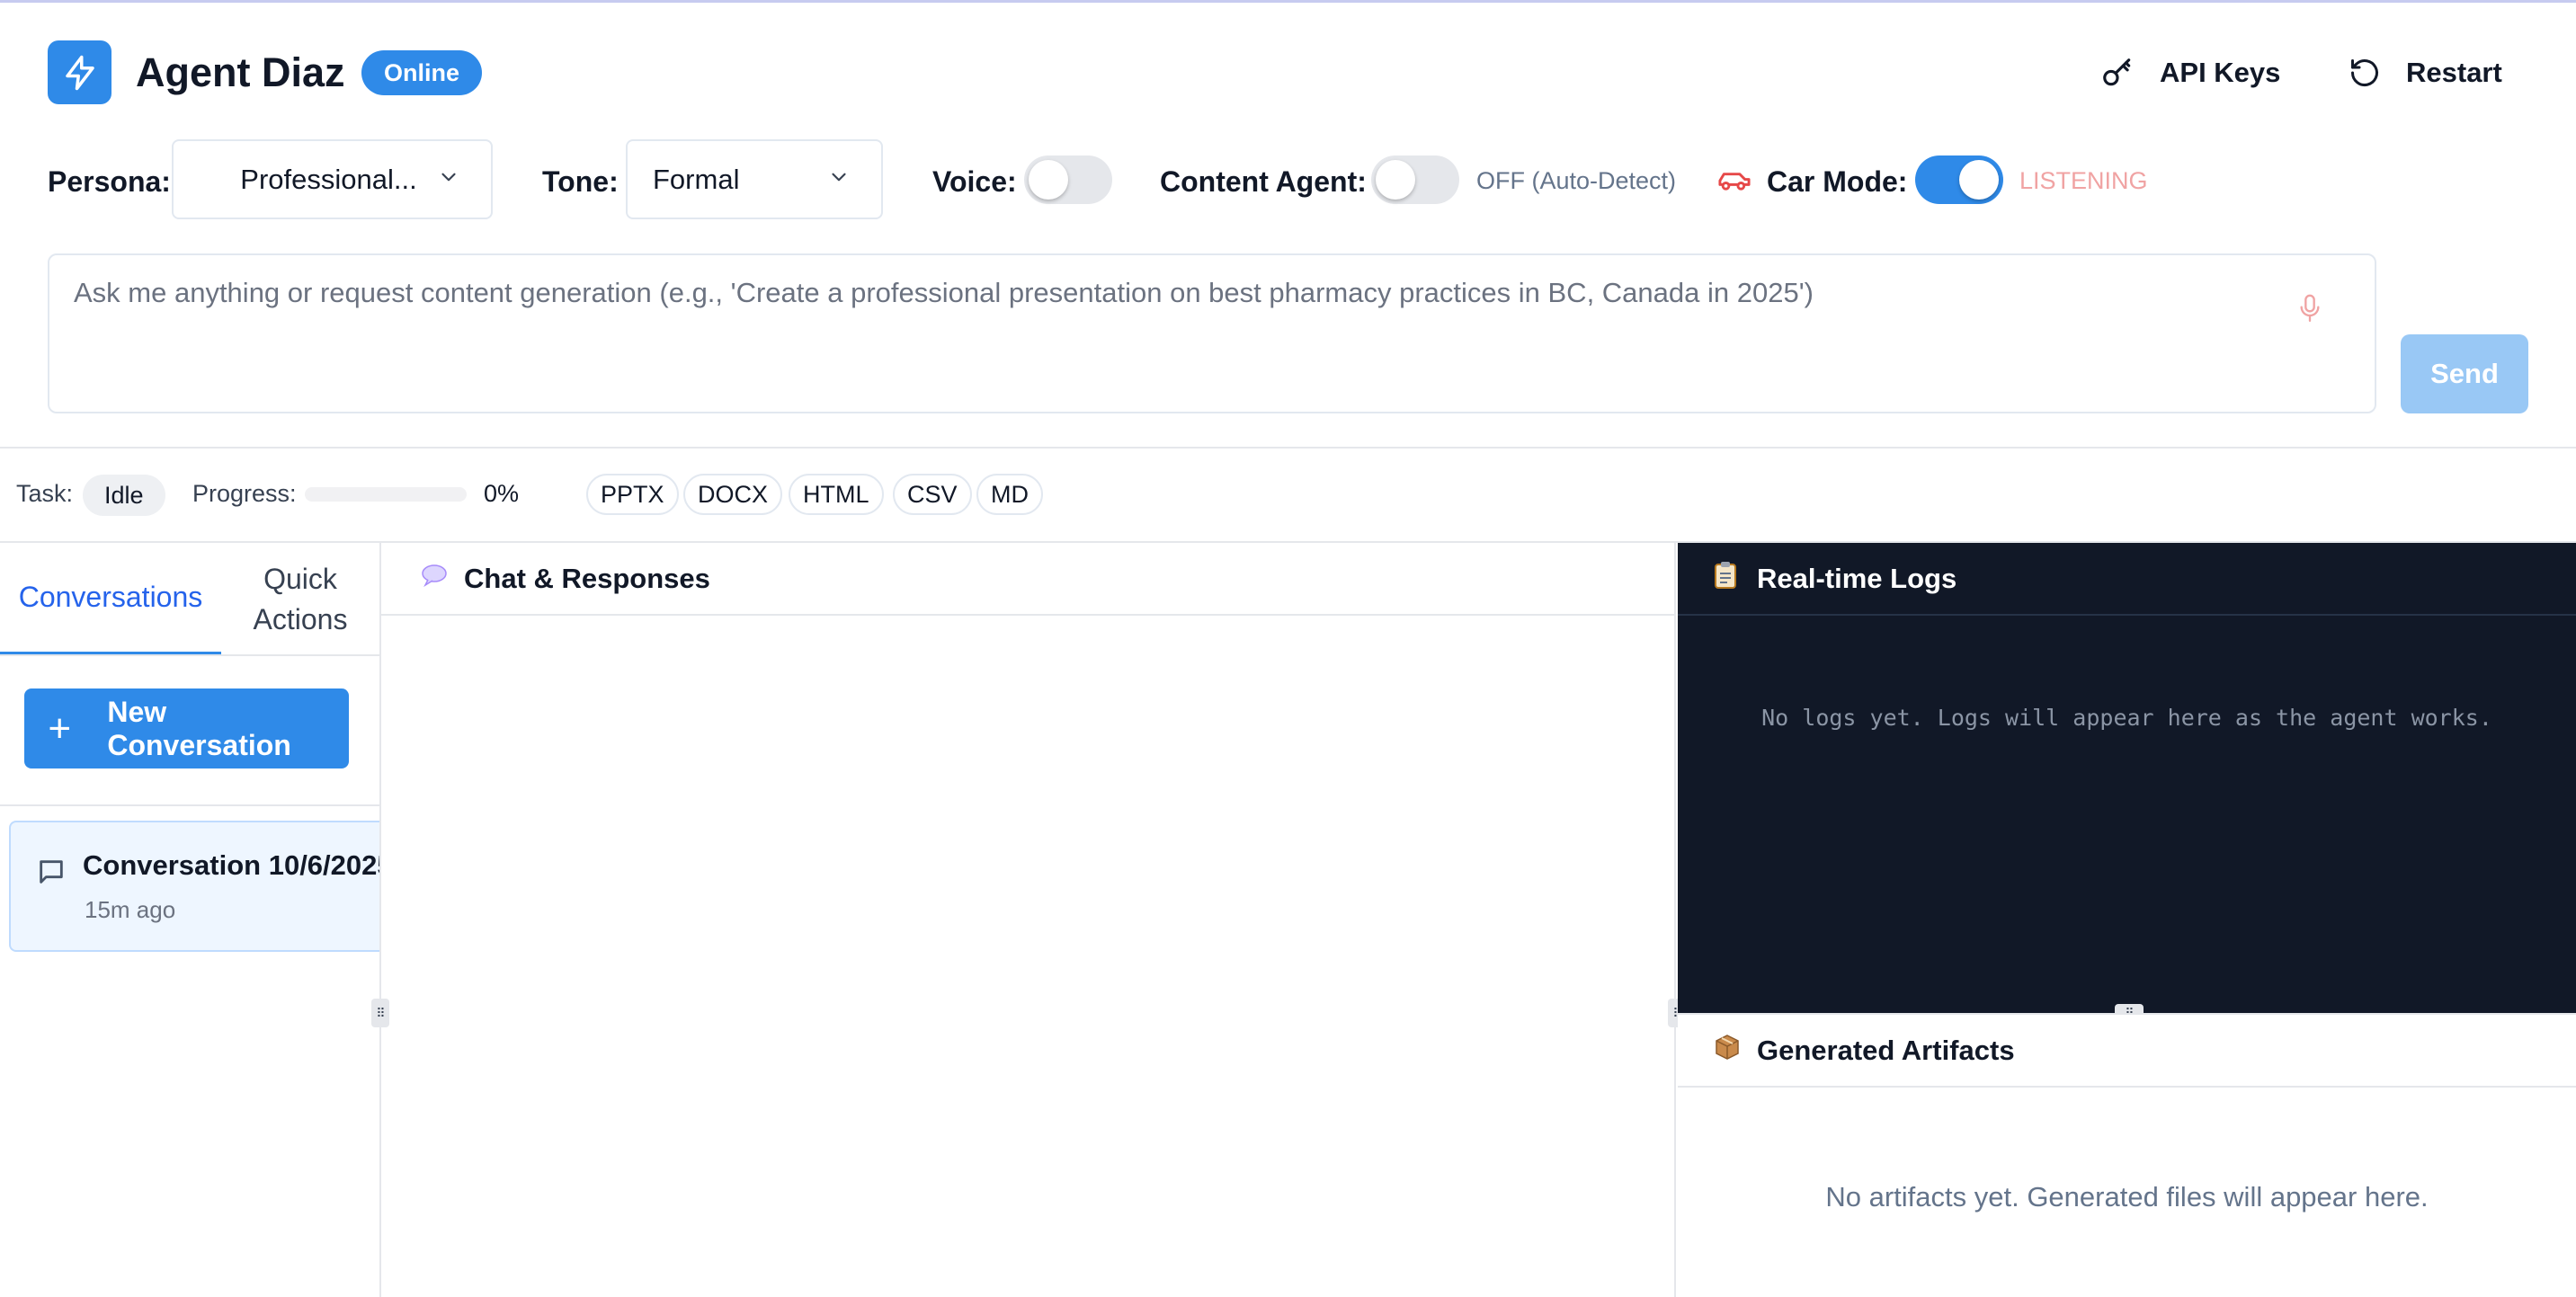 The height and width of the screenshot is (1297, 2576). I want to click on progress-percent: 0%, so click(502, 494).